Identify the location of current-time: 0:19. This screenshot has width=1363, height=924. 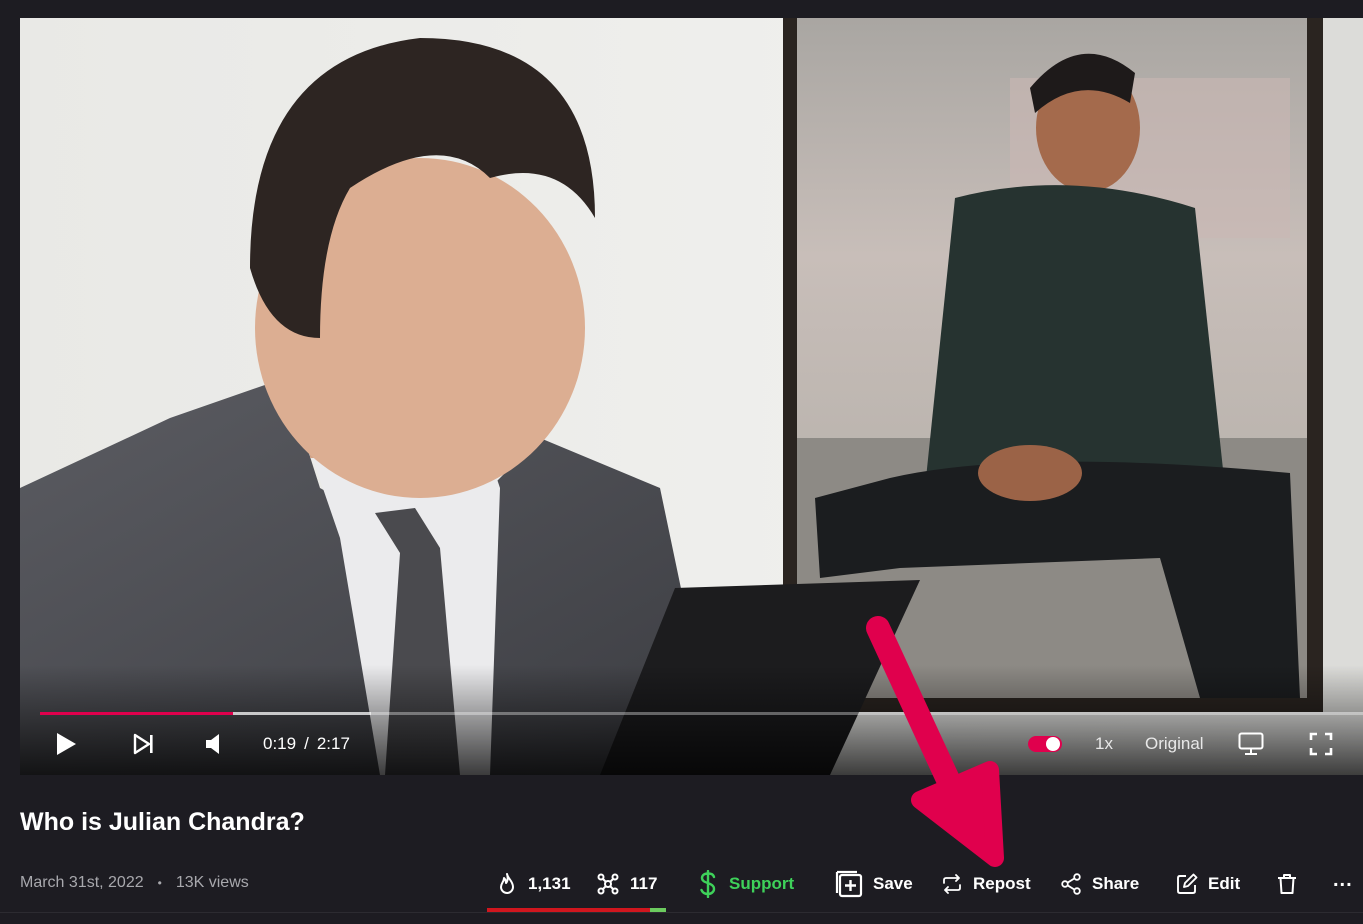
(280, 743).